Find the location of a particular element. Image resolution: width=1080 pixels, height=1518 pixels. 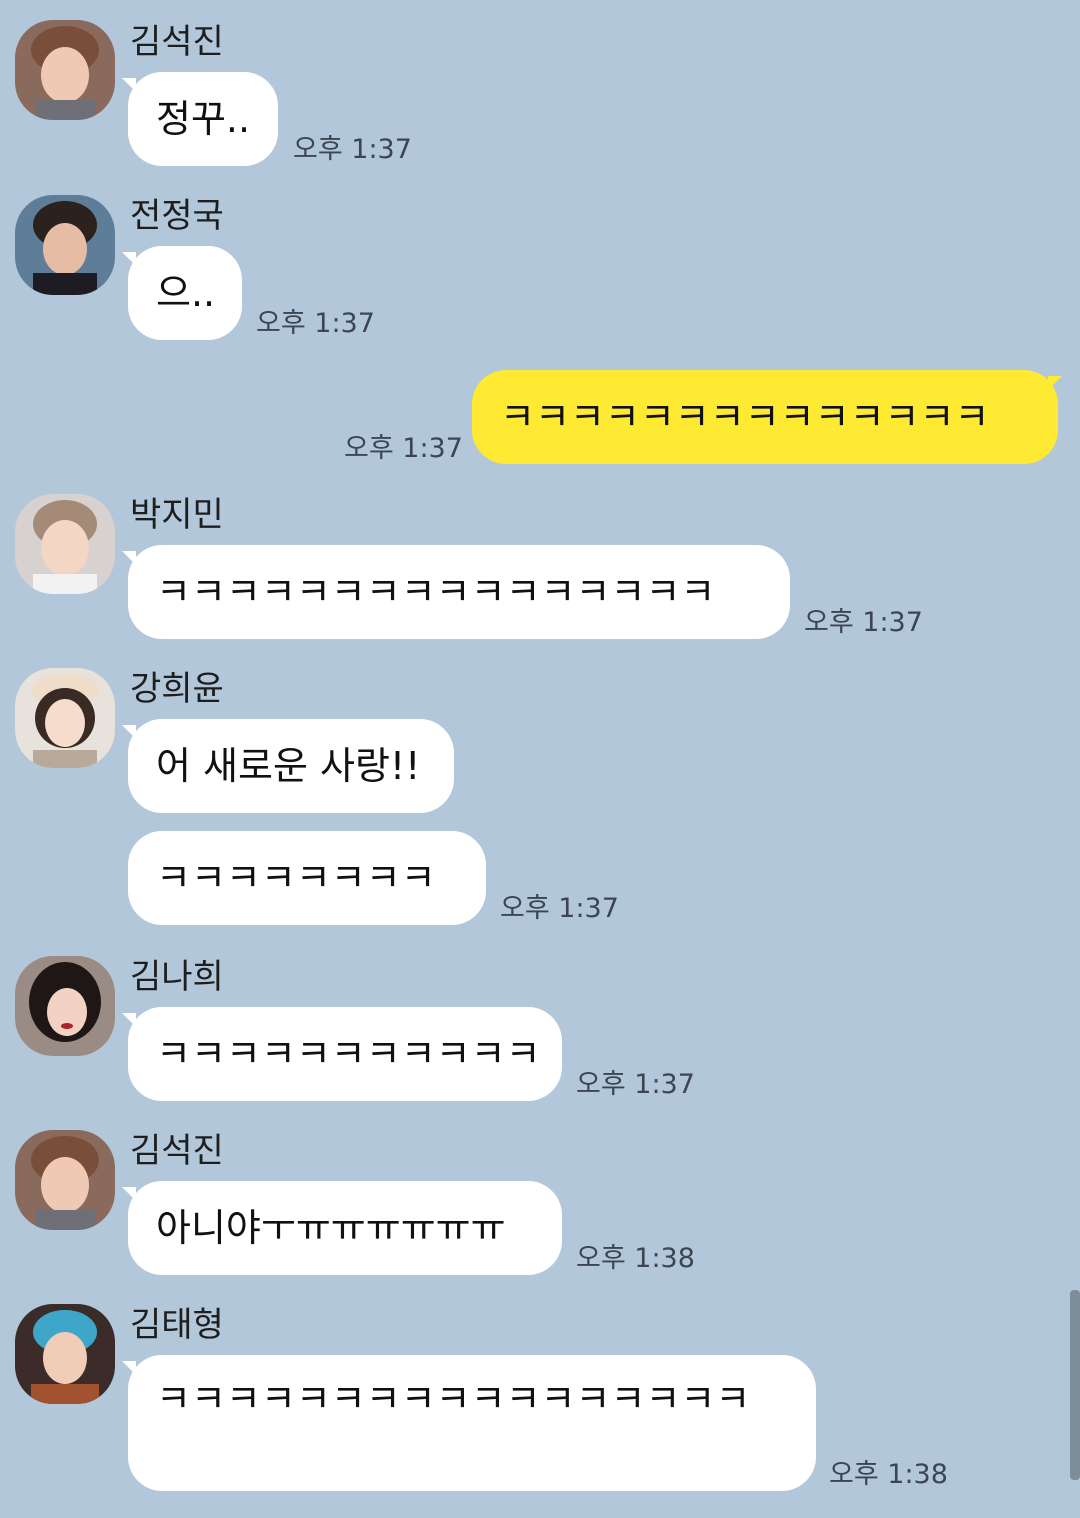

message-bubble: 어 새로운 사랑!! is located at coordinates (291, 766).